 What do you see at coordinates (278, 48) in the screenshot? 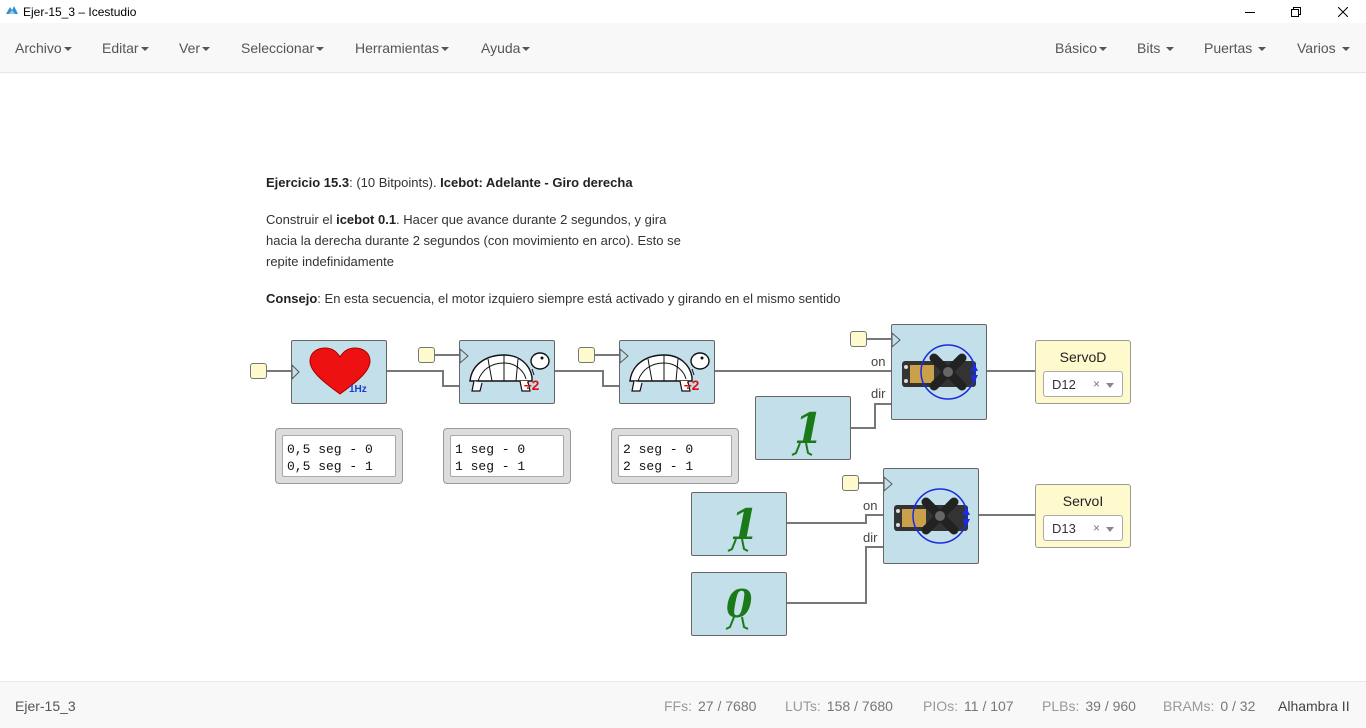
I see `menu-label: Seleccionar` at bounding box center [278, 48].